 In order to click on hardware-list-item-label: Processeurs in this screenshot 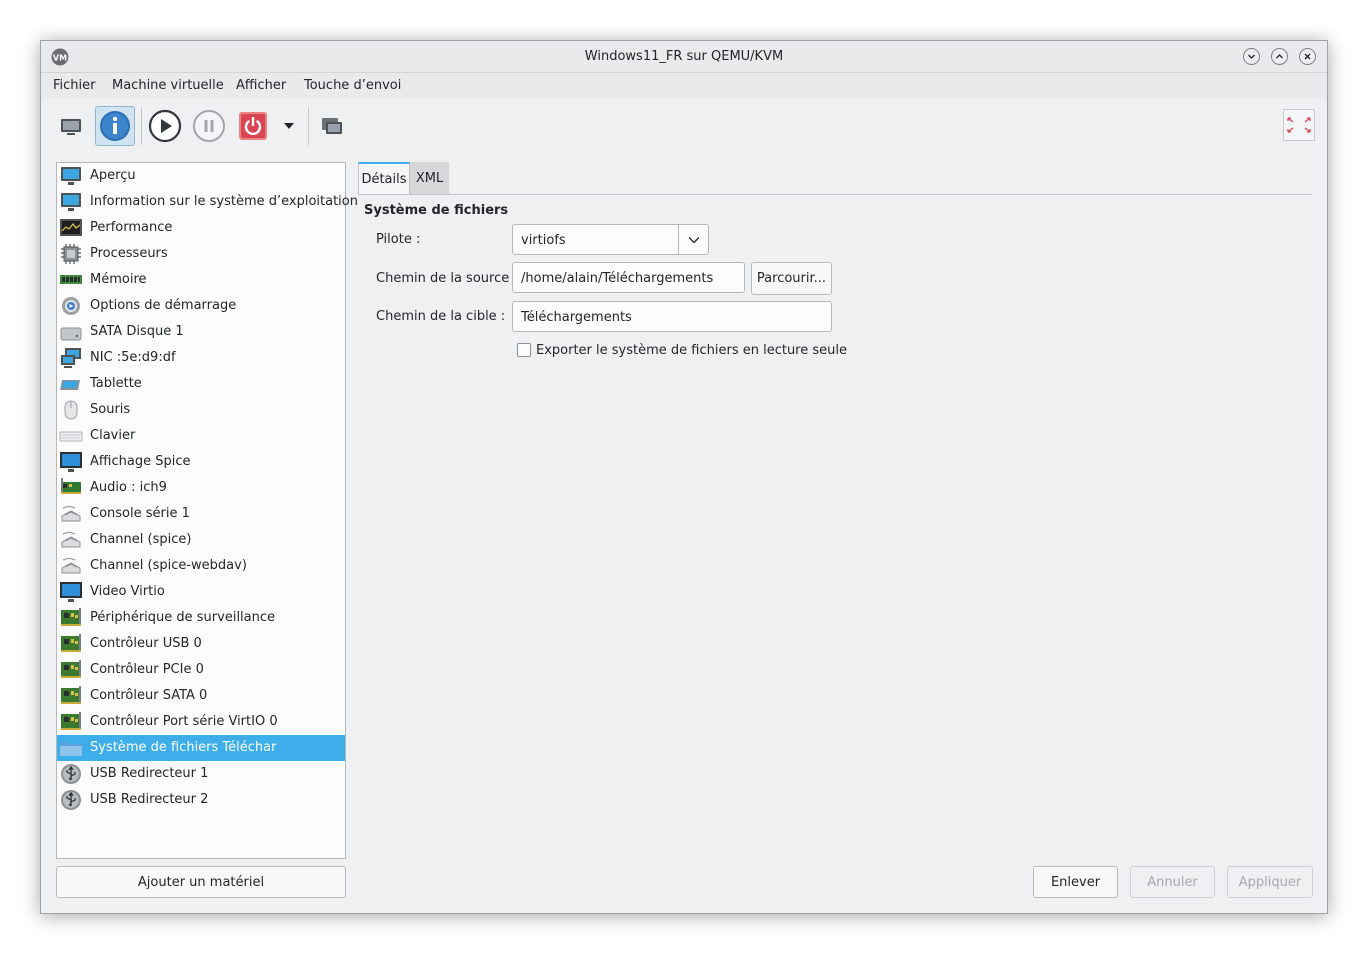, I will do `click(129, 253)`.